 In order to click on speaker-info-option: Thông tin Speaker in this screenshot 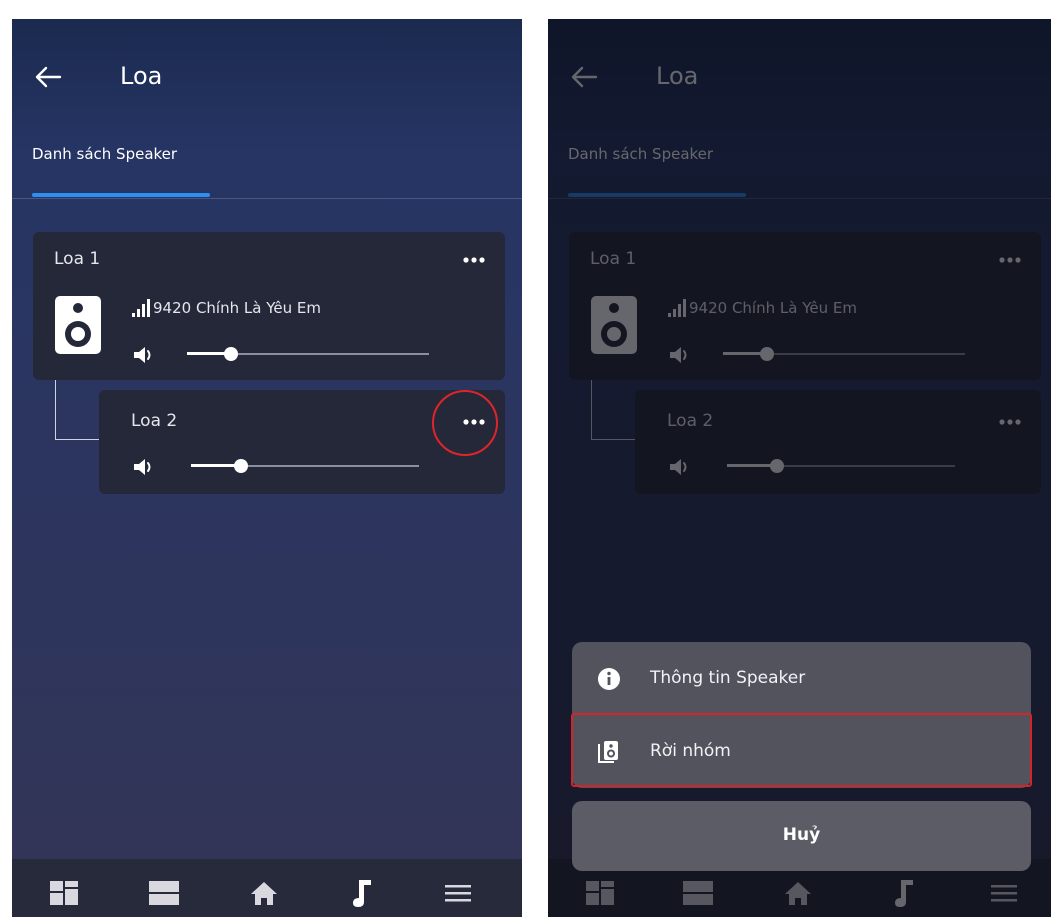, I will do `click(801, 678)`.